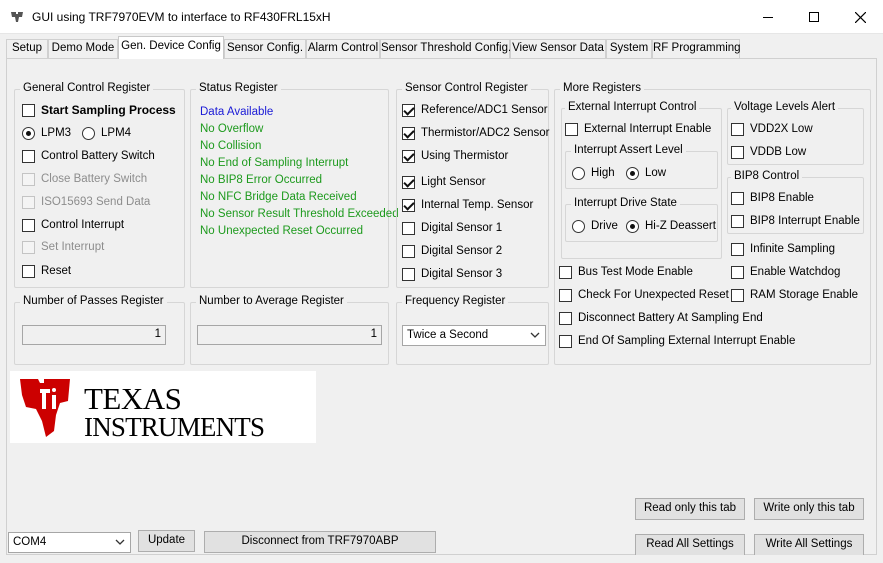  I want to click on iso15693-send-data-checkbox: ISO15693 Send Data, so click(86, 202).